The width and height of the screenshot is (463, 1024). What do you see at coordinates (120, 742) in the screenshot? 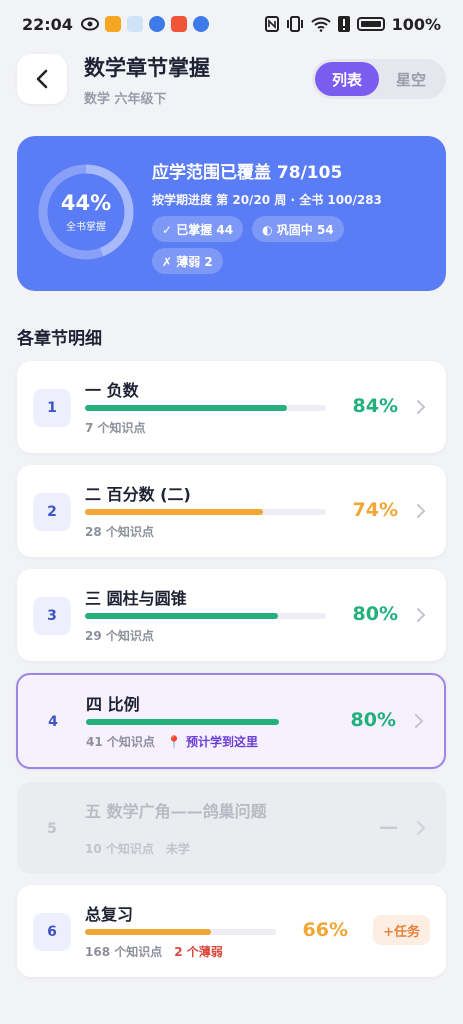
I see `knowledge-points: 41 个知识点` at bounding box center [120, 742].